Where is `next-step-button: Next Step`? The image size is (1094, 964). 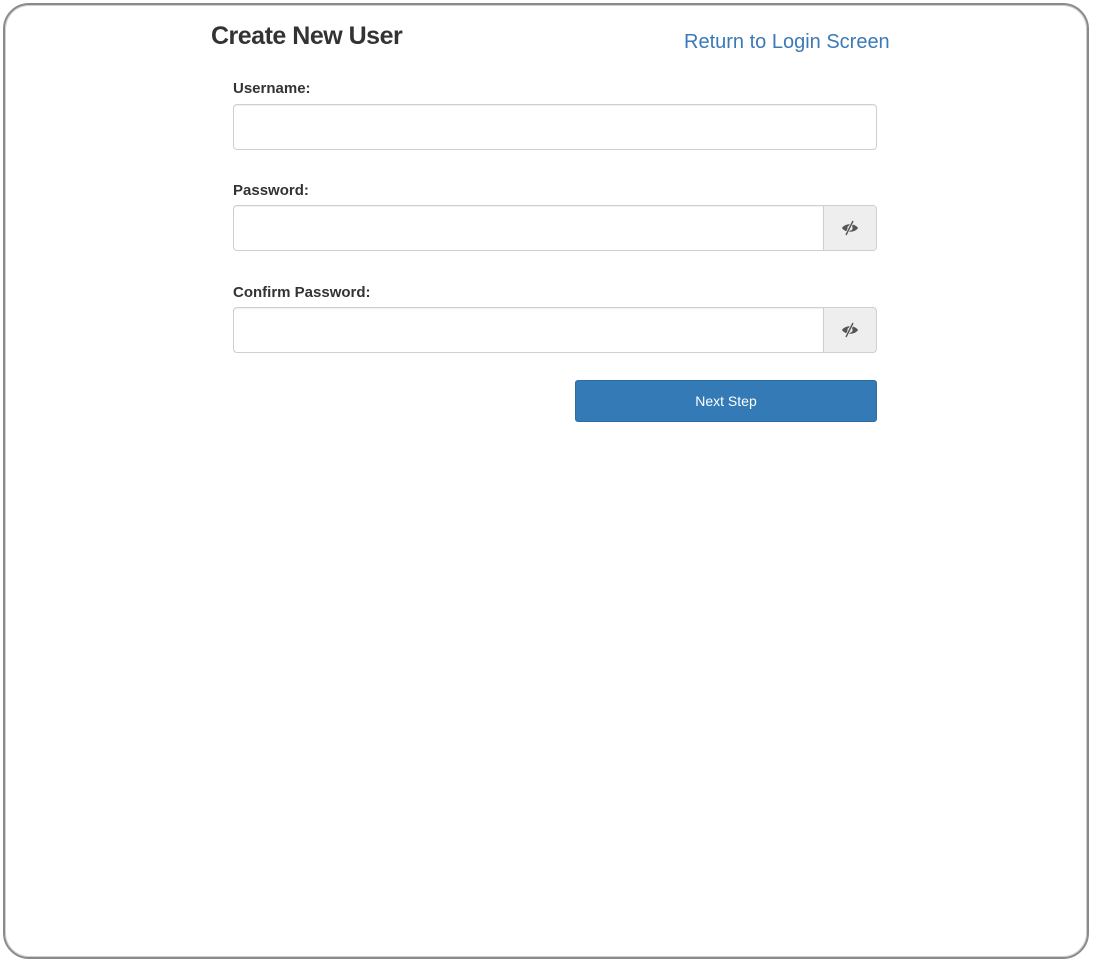
next-step-button: Next Step is located at coordinates (726, 401).